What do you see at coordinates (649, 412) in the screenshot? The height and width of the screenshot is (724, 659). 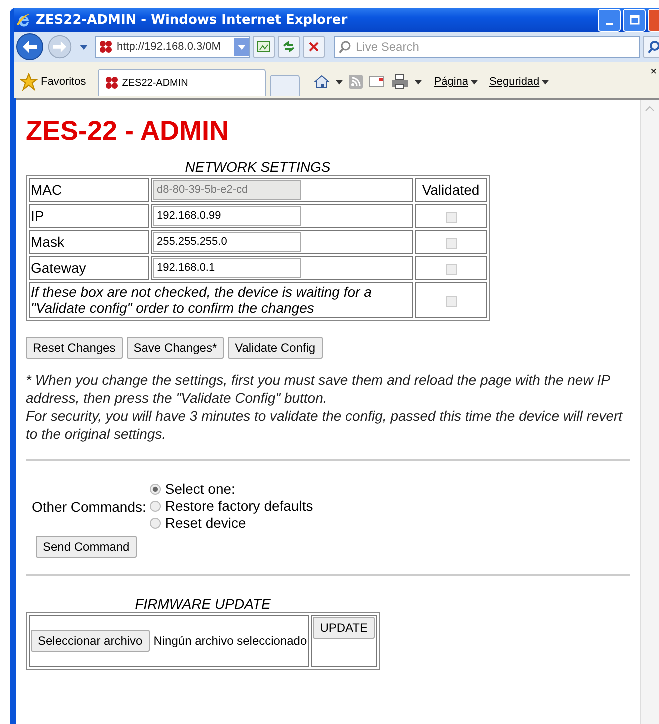 I see `scrollbar` at bounding box center [649, 412].